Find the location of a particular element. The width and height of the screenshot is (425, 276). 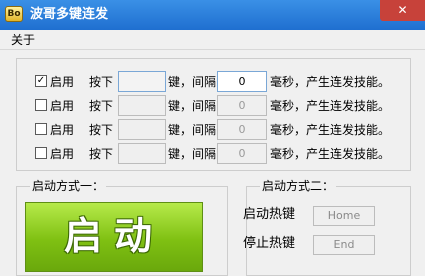

start-mode-1-legend: 启动方式一： is located at coordinates (68, 186).